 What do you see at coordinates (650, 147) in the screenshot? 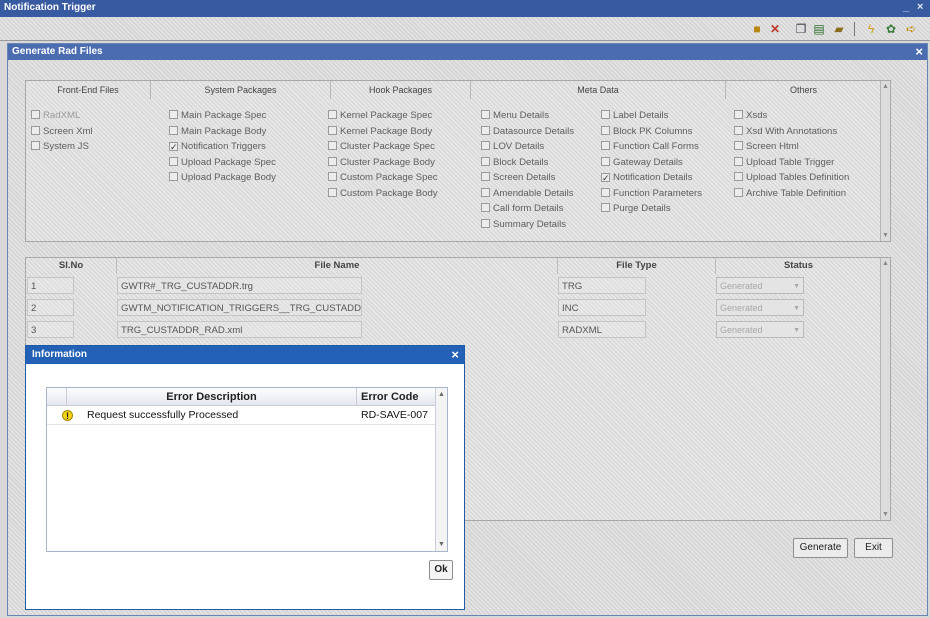
I see `option-function-call-forms: Function Call Forms` at bounding box center [650, 147].